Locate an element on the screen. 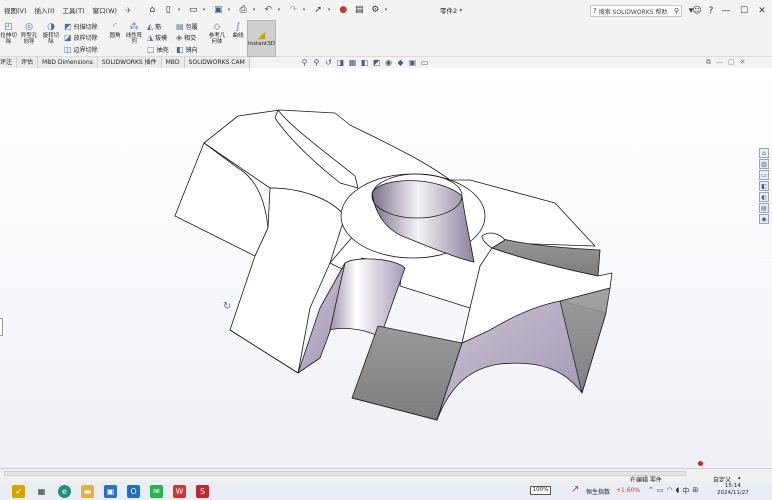 This screenshot has width=772, height=500. search-icon: ⚲ is located at coordinates (676, 11).